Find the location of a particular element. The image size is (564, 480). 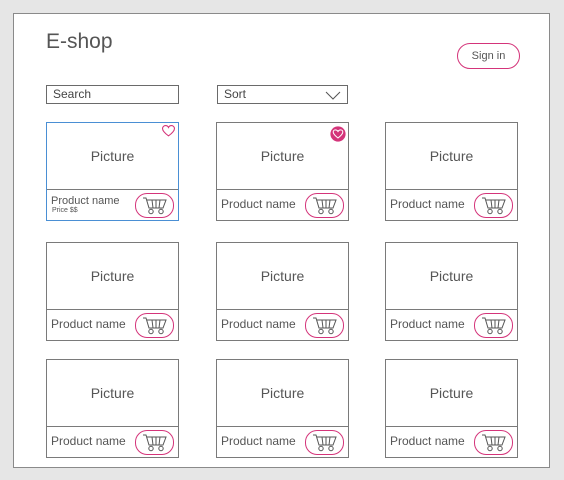

product-card-8: Picture Product name is located at coordinates (282, 408).